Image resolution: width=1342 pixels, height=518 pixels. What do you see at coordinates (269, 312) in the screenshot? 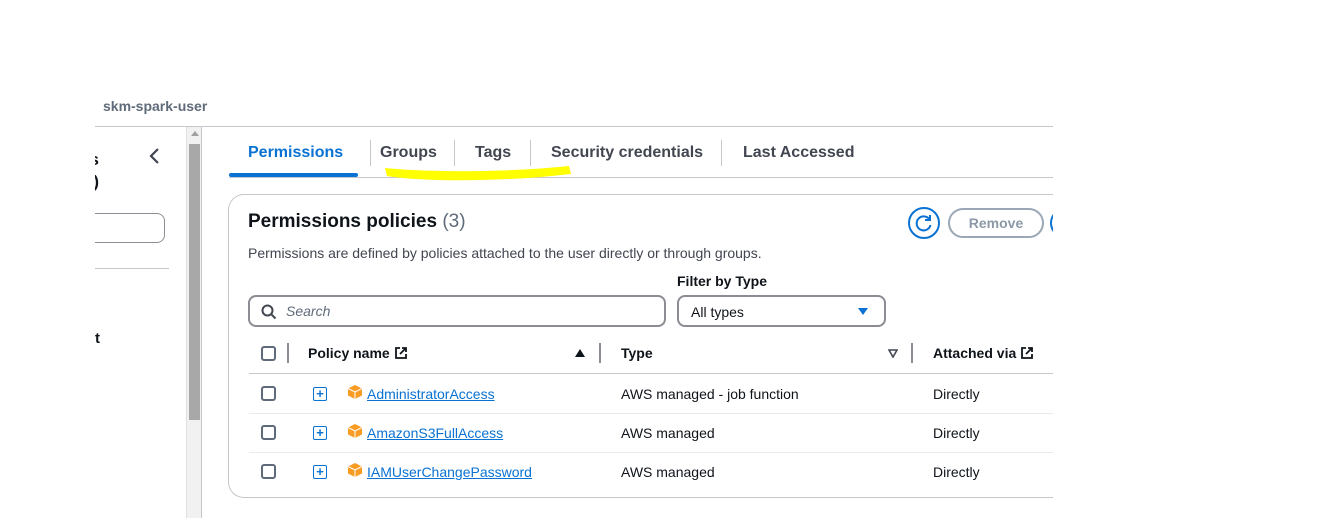
I see `search-icon` at bounding box center [269, 312].